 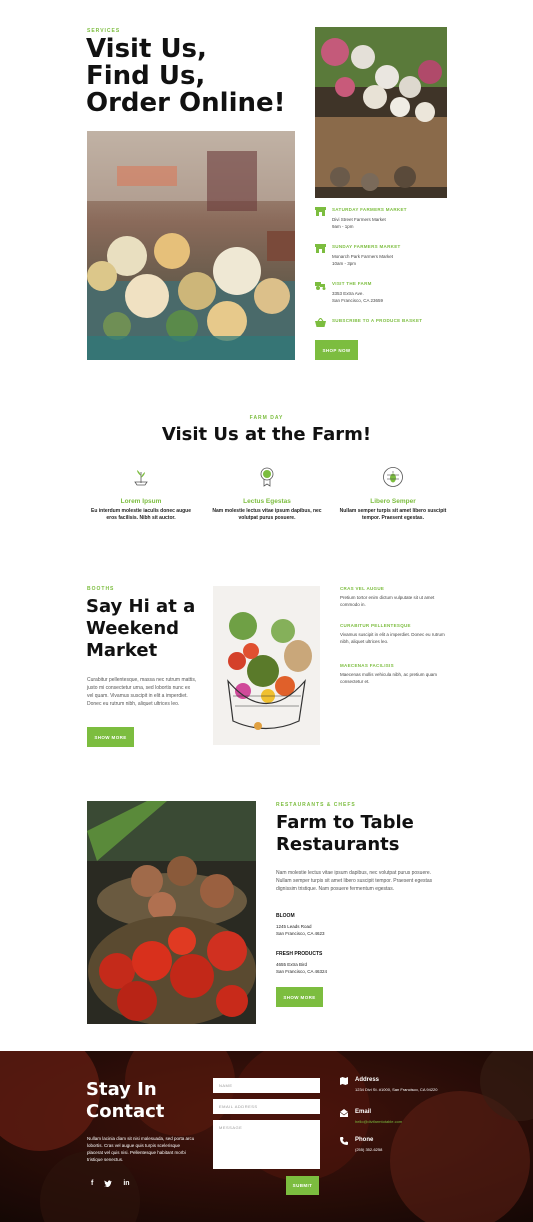 I want to click on vegetable-basket-photo, so click(x=266, y=665).